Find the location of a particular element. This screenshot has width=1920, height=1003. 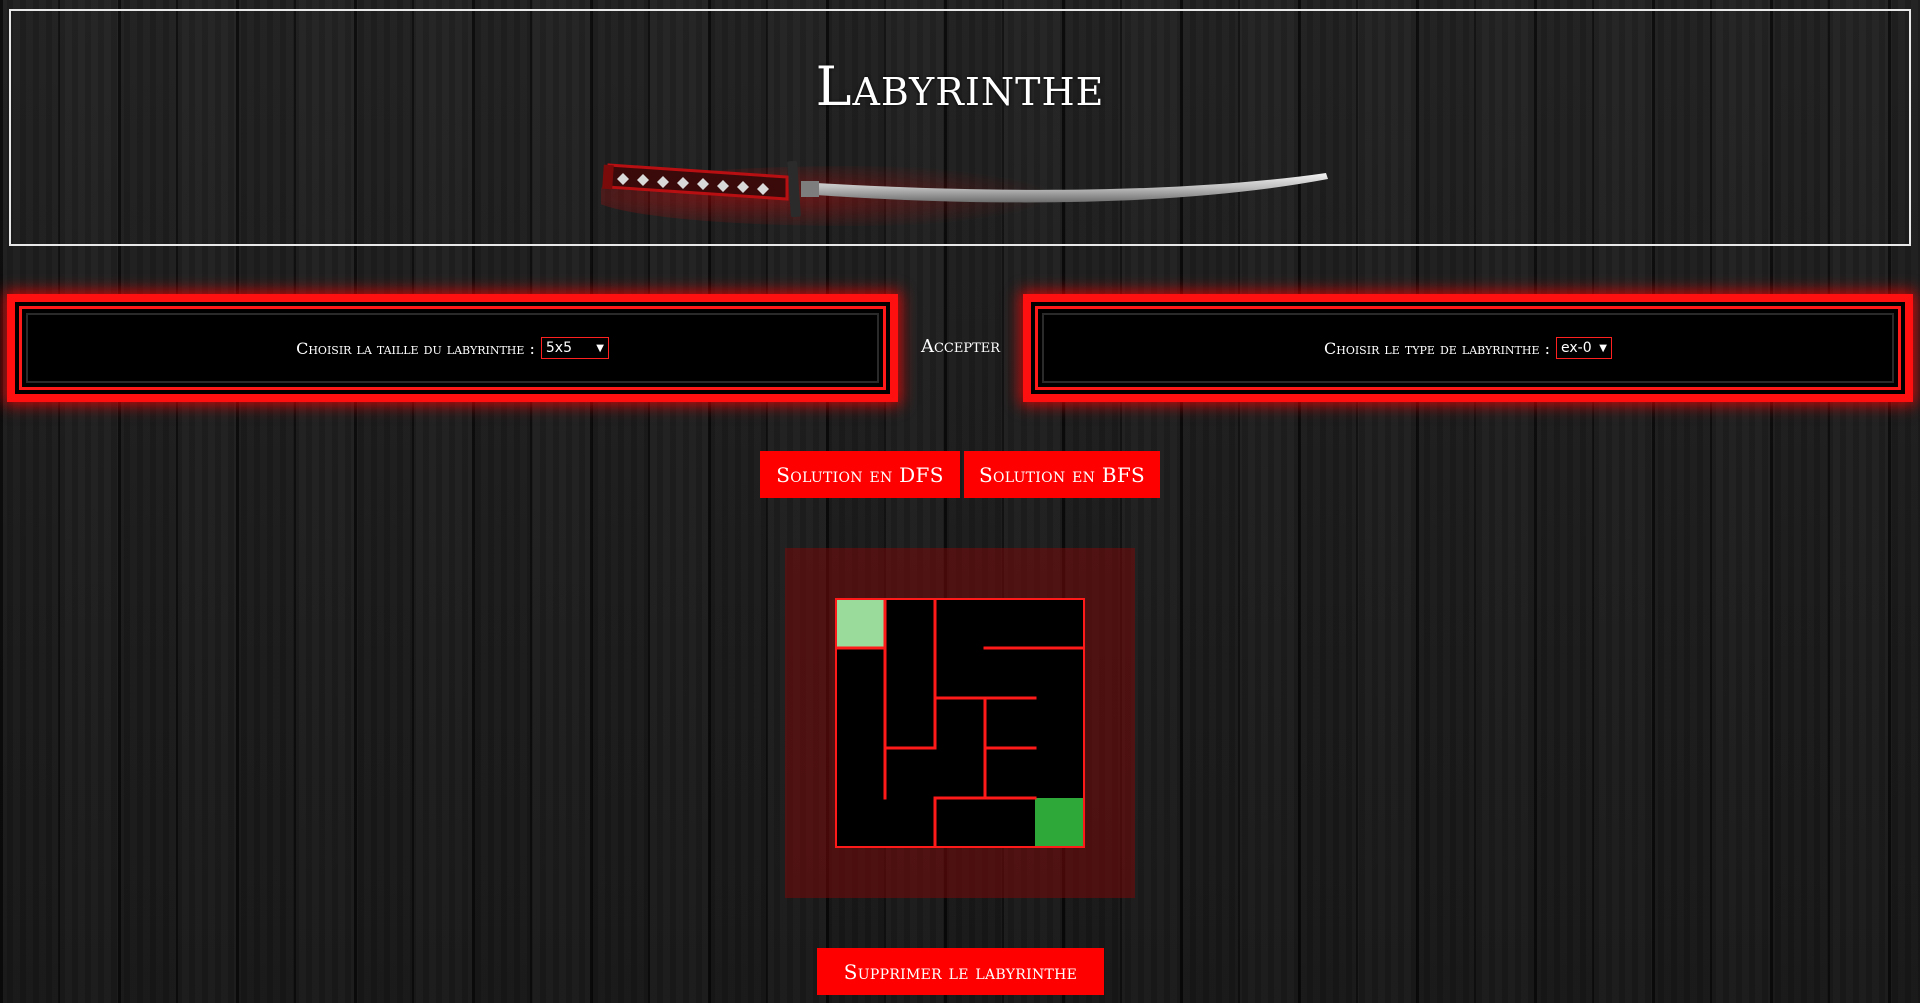

size-label: Choisir la taille du labyrinthe : is located at coordinates (415, 348).